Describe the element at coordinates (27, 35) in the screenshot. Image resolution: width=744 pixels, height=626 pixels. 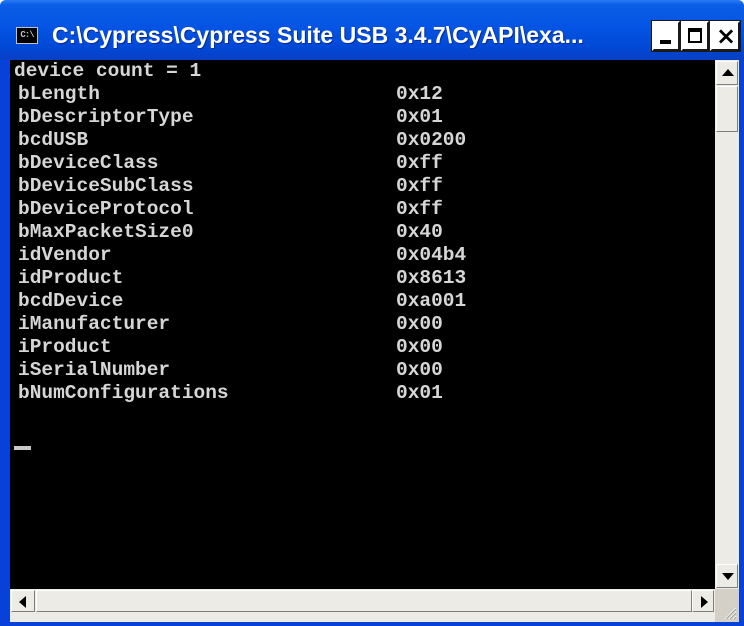
I see `console-icon: C:\` at that location.